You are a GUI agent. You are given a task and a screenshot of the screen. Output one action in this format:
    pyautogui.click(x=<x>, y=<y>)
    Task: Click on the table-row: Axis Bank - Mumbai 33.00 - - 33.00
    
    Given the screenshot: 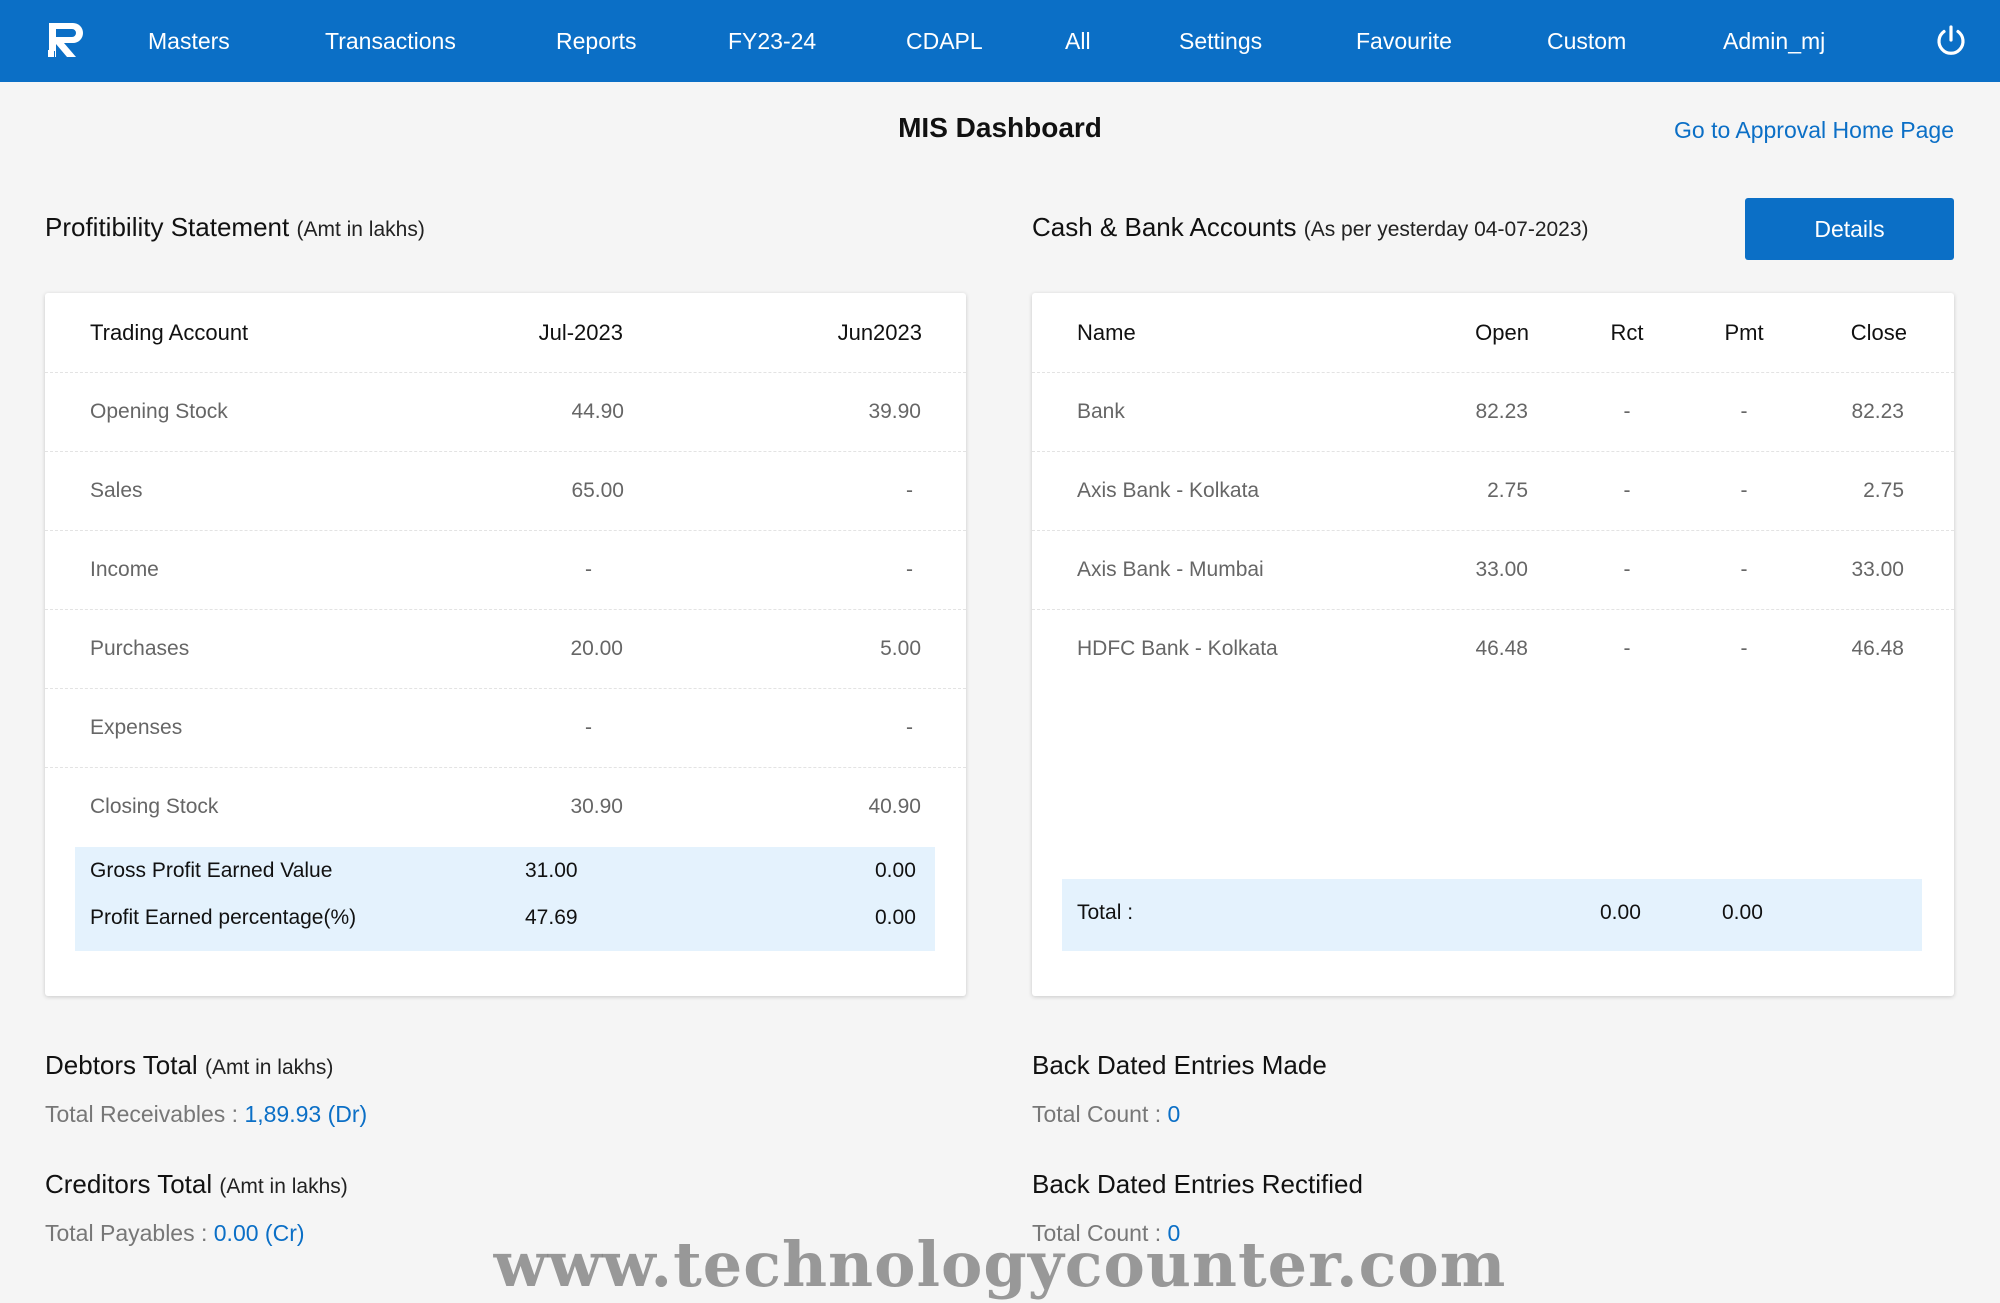 What is the action you would take?
    pyautogui.click(x=1493, y=570)
    